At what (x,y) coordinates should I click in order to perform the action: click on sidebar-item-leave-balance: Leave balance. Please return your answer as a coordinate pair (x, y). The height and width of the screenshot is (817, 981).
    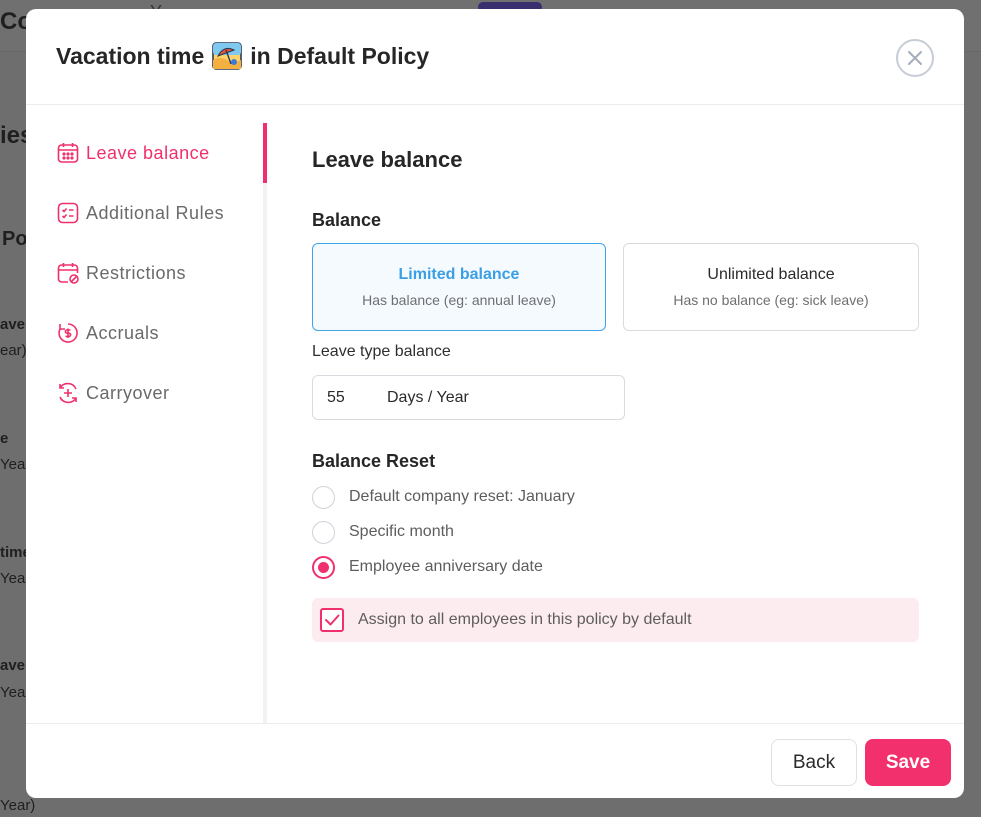
    Looking at the image, I should click on (133, 153).